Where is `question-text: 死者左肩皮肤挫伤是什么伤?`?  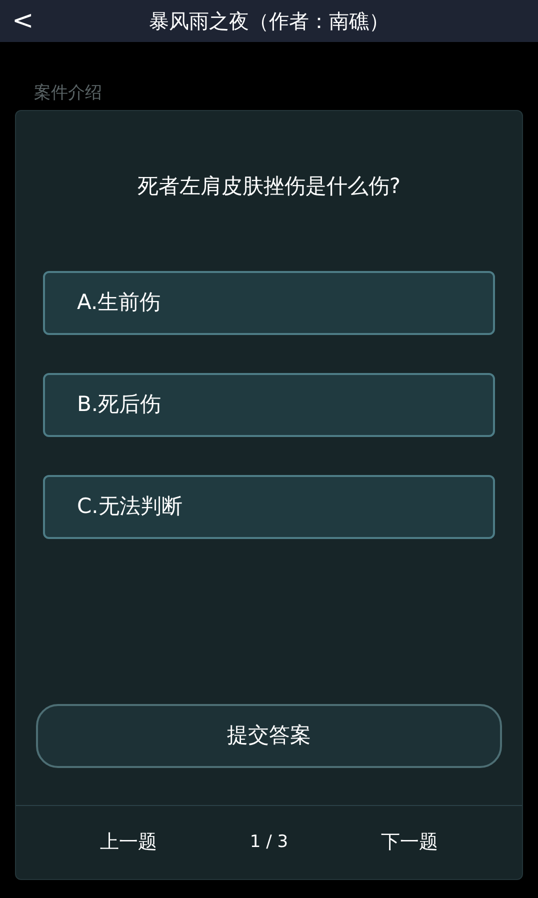
question-text: 死者左肩皮肤挫伤是什么伤? is located at coordinates (269, 186).